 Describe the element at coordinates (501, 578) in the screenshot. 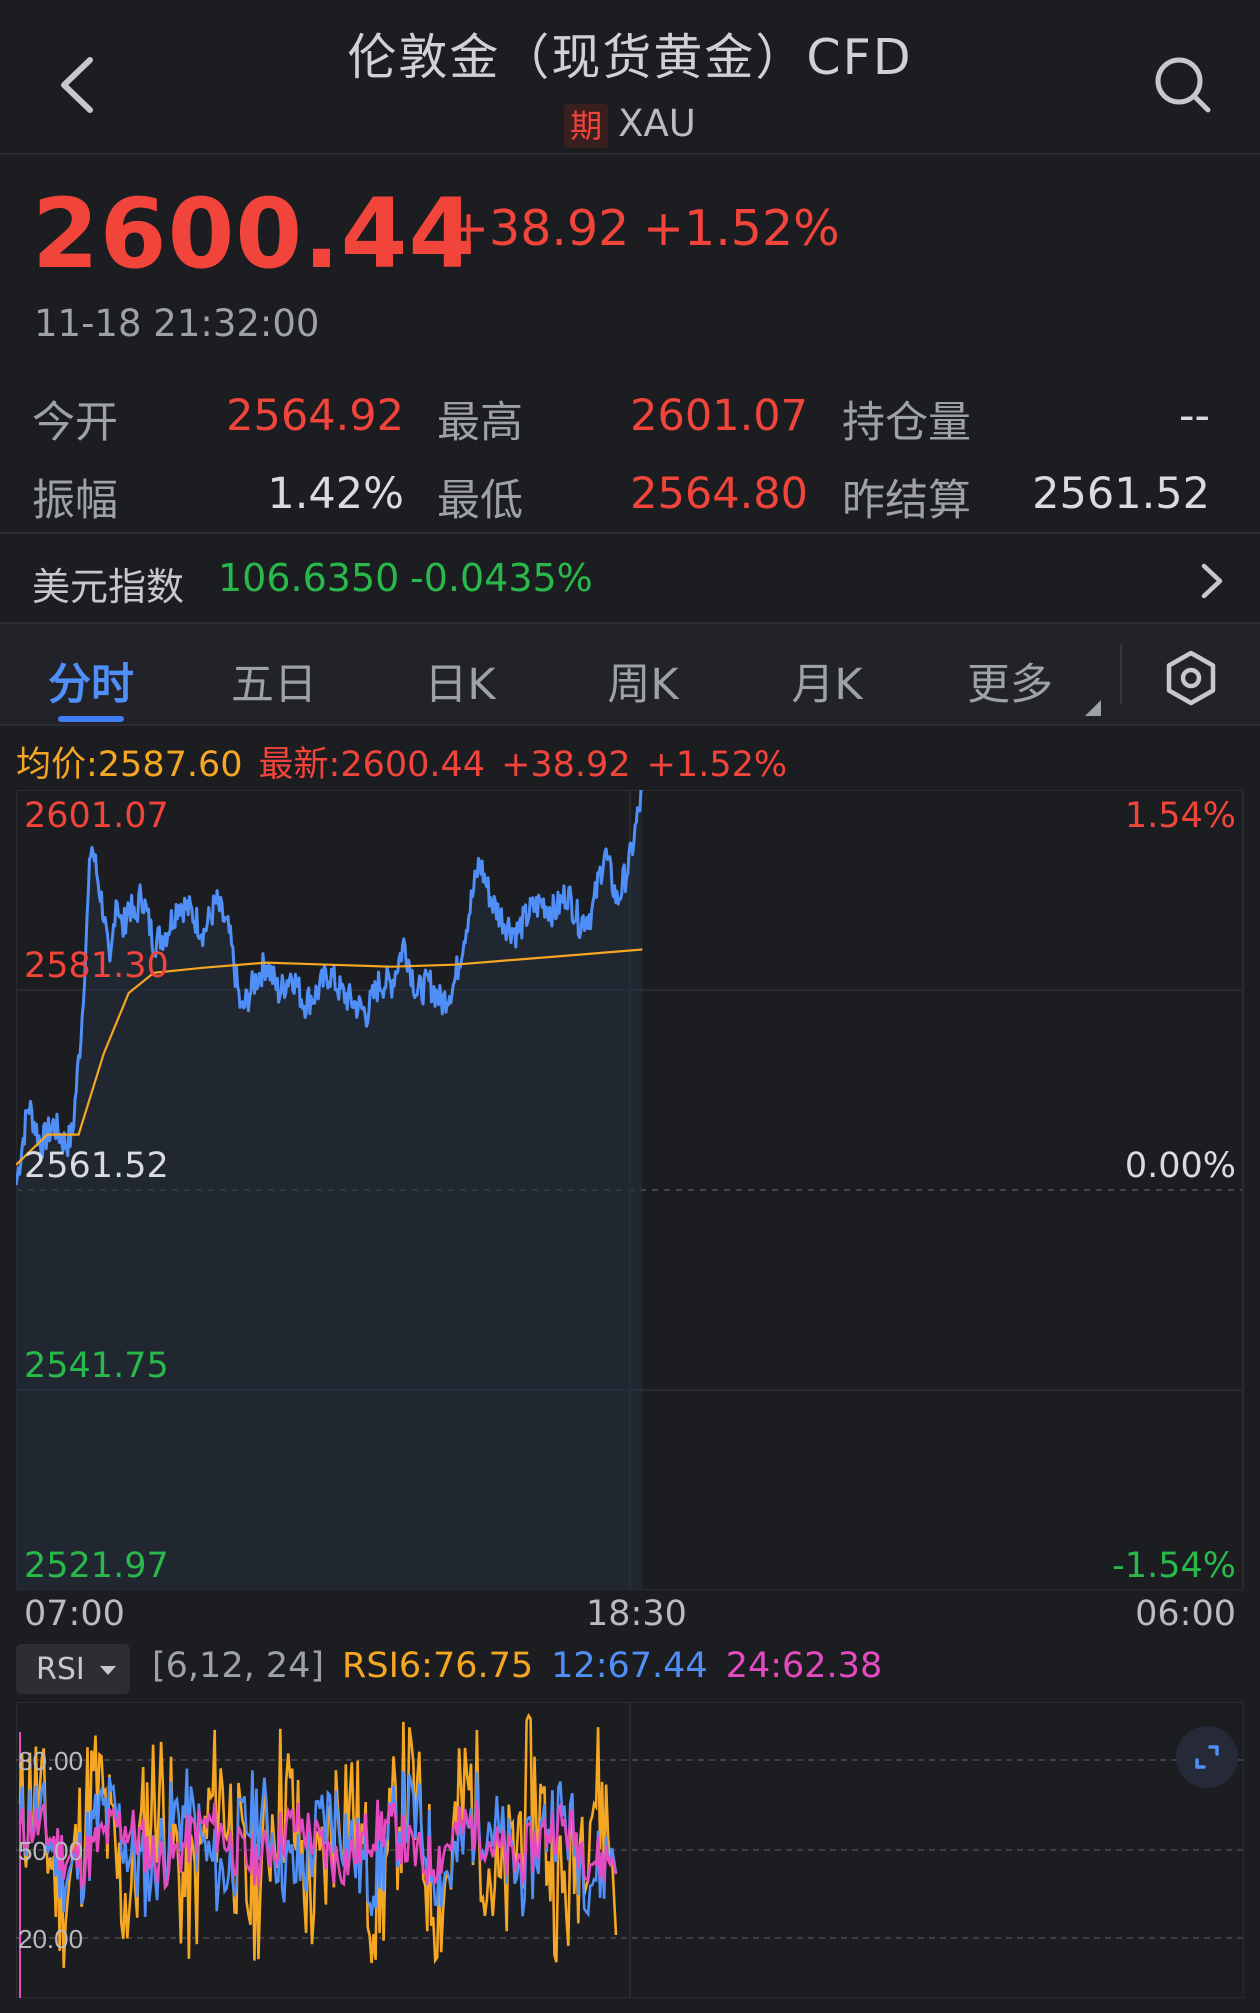

I see `usd-index-change: -0.0435%` at that location.